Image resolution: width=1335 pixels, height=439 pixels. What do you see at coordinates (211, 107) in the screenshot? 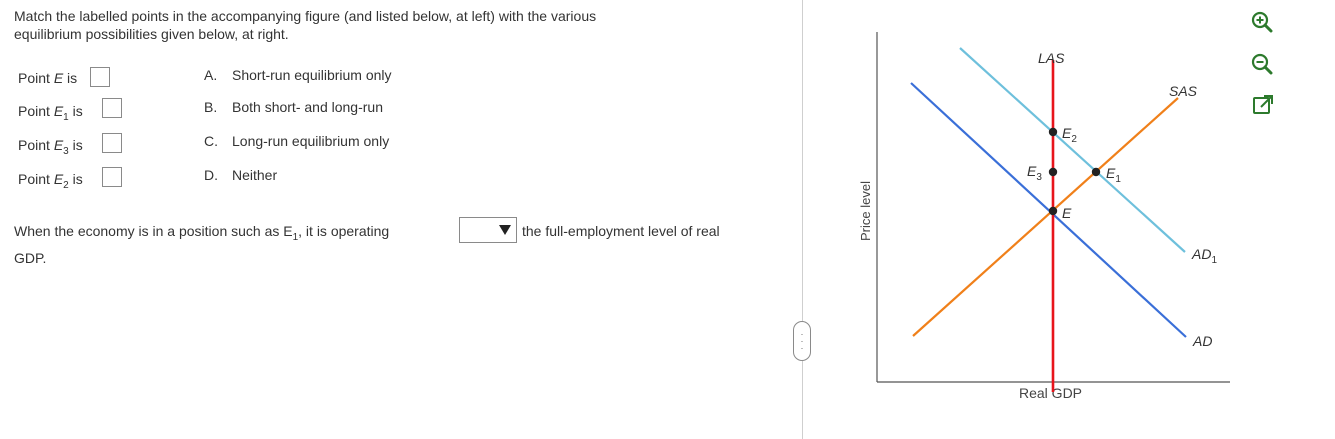
I see `choice-letter: B.` at bounding box center [211, 107].